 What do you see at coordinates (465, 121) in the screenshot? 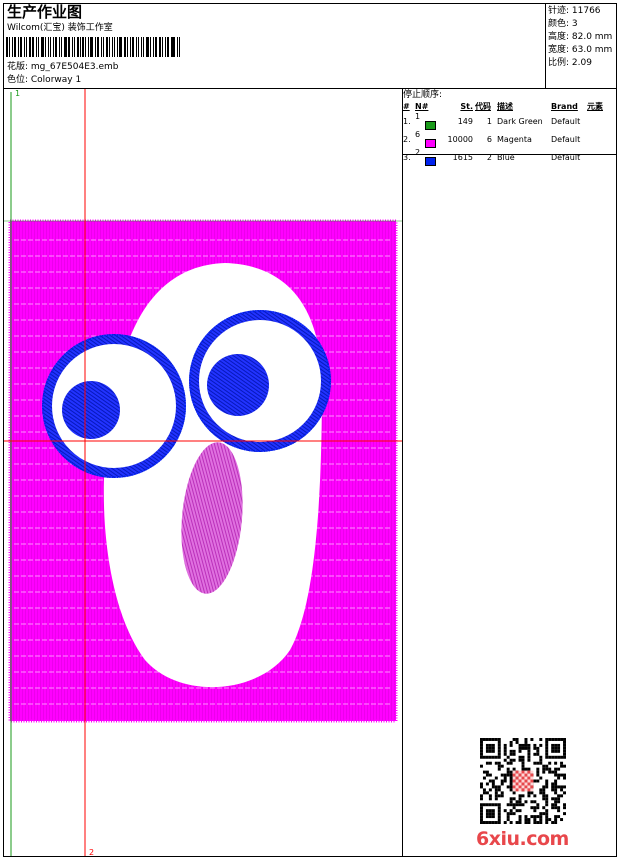
I see `row-stitches: 149` at bounding box center [465, 121].